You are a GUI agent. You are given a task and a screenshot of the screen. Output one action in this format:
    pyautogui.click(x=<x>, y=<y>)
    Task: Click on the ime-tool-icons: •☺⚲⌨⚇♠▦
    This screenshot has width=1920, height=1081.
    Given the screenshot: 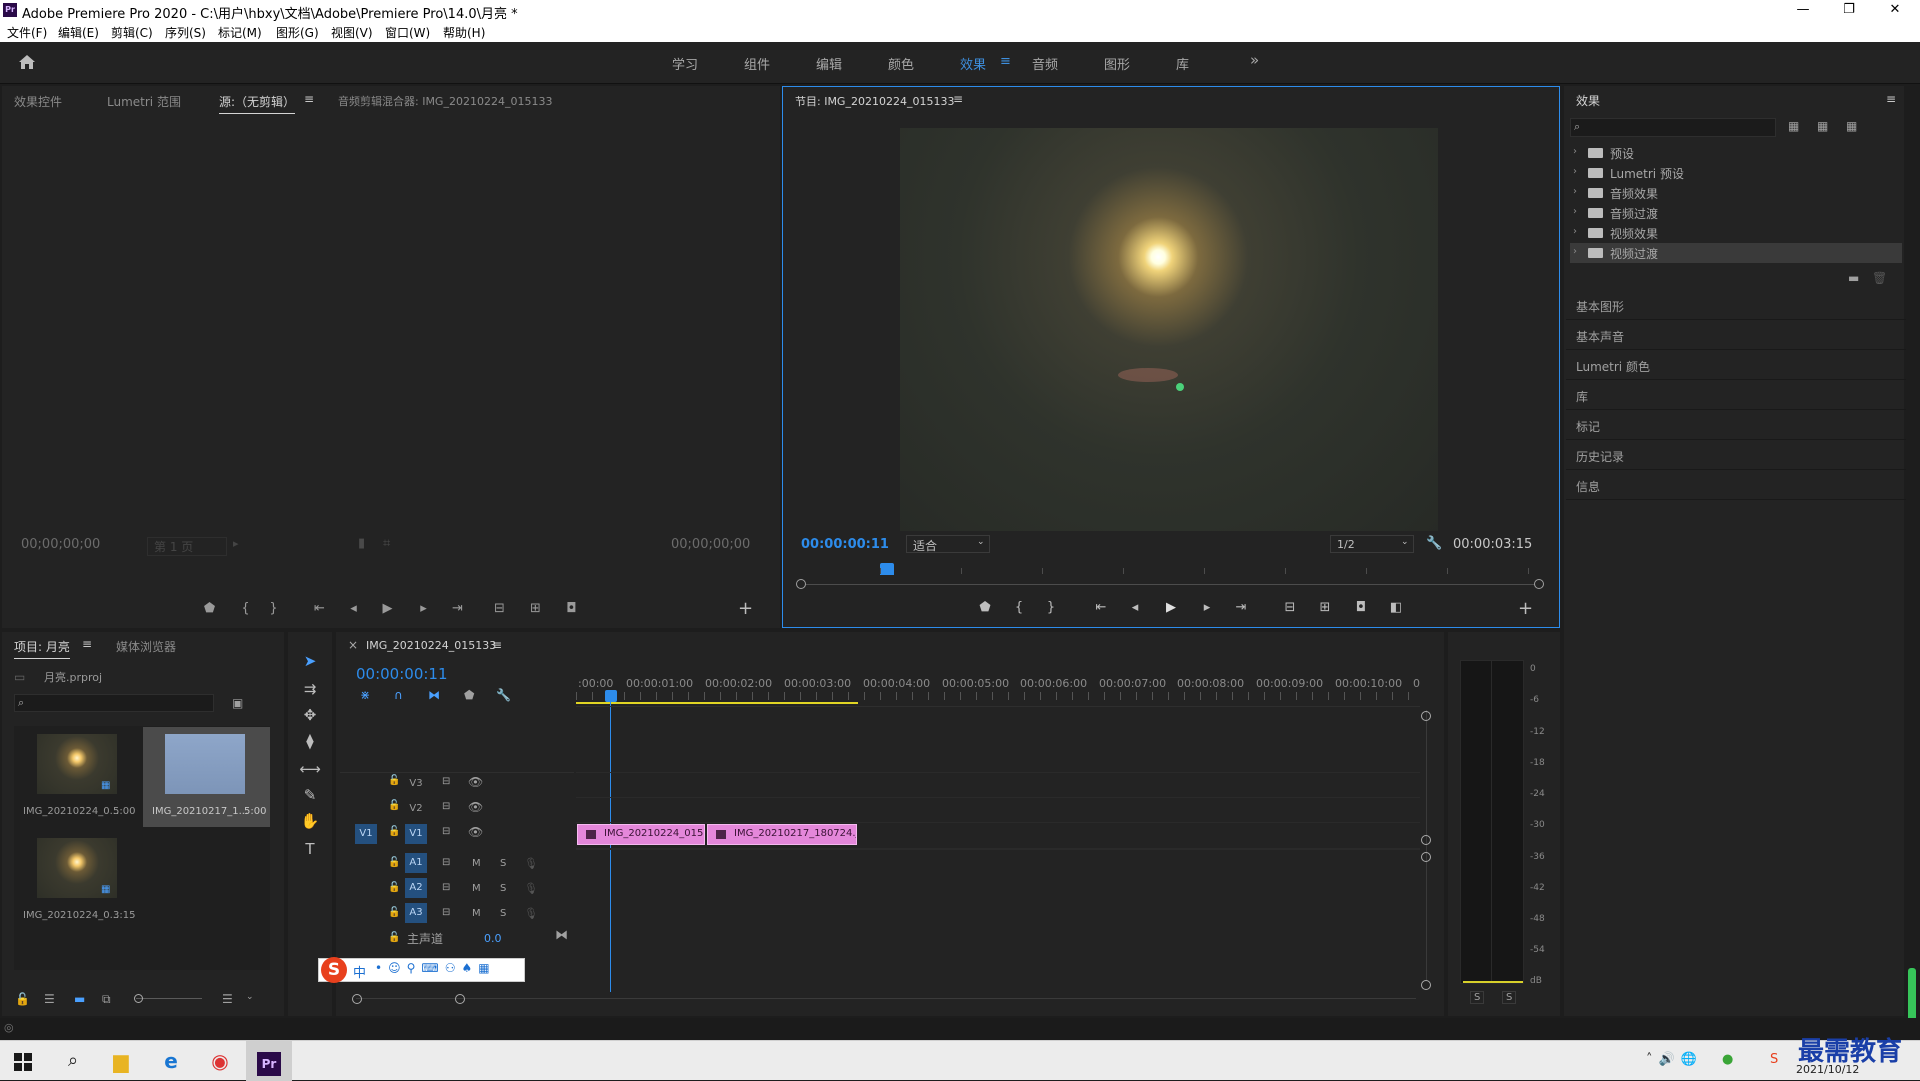 What is the action you would take?
    pyautogui.click(x=435, y=968)
    